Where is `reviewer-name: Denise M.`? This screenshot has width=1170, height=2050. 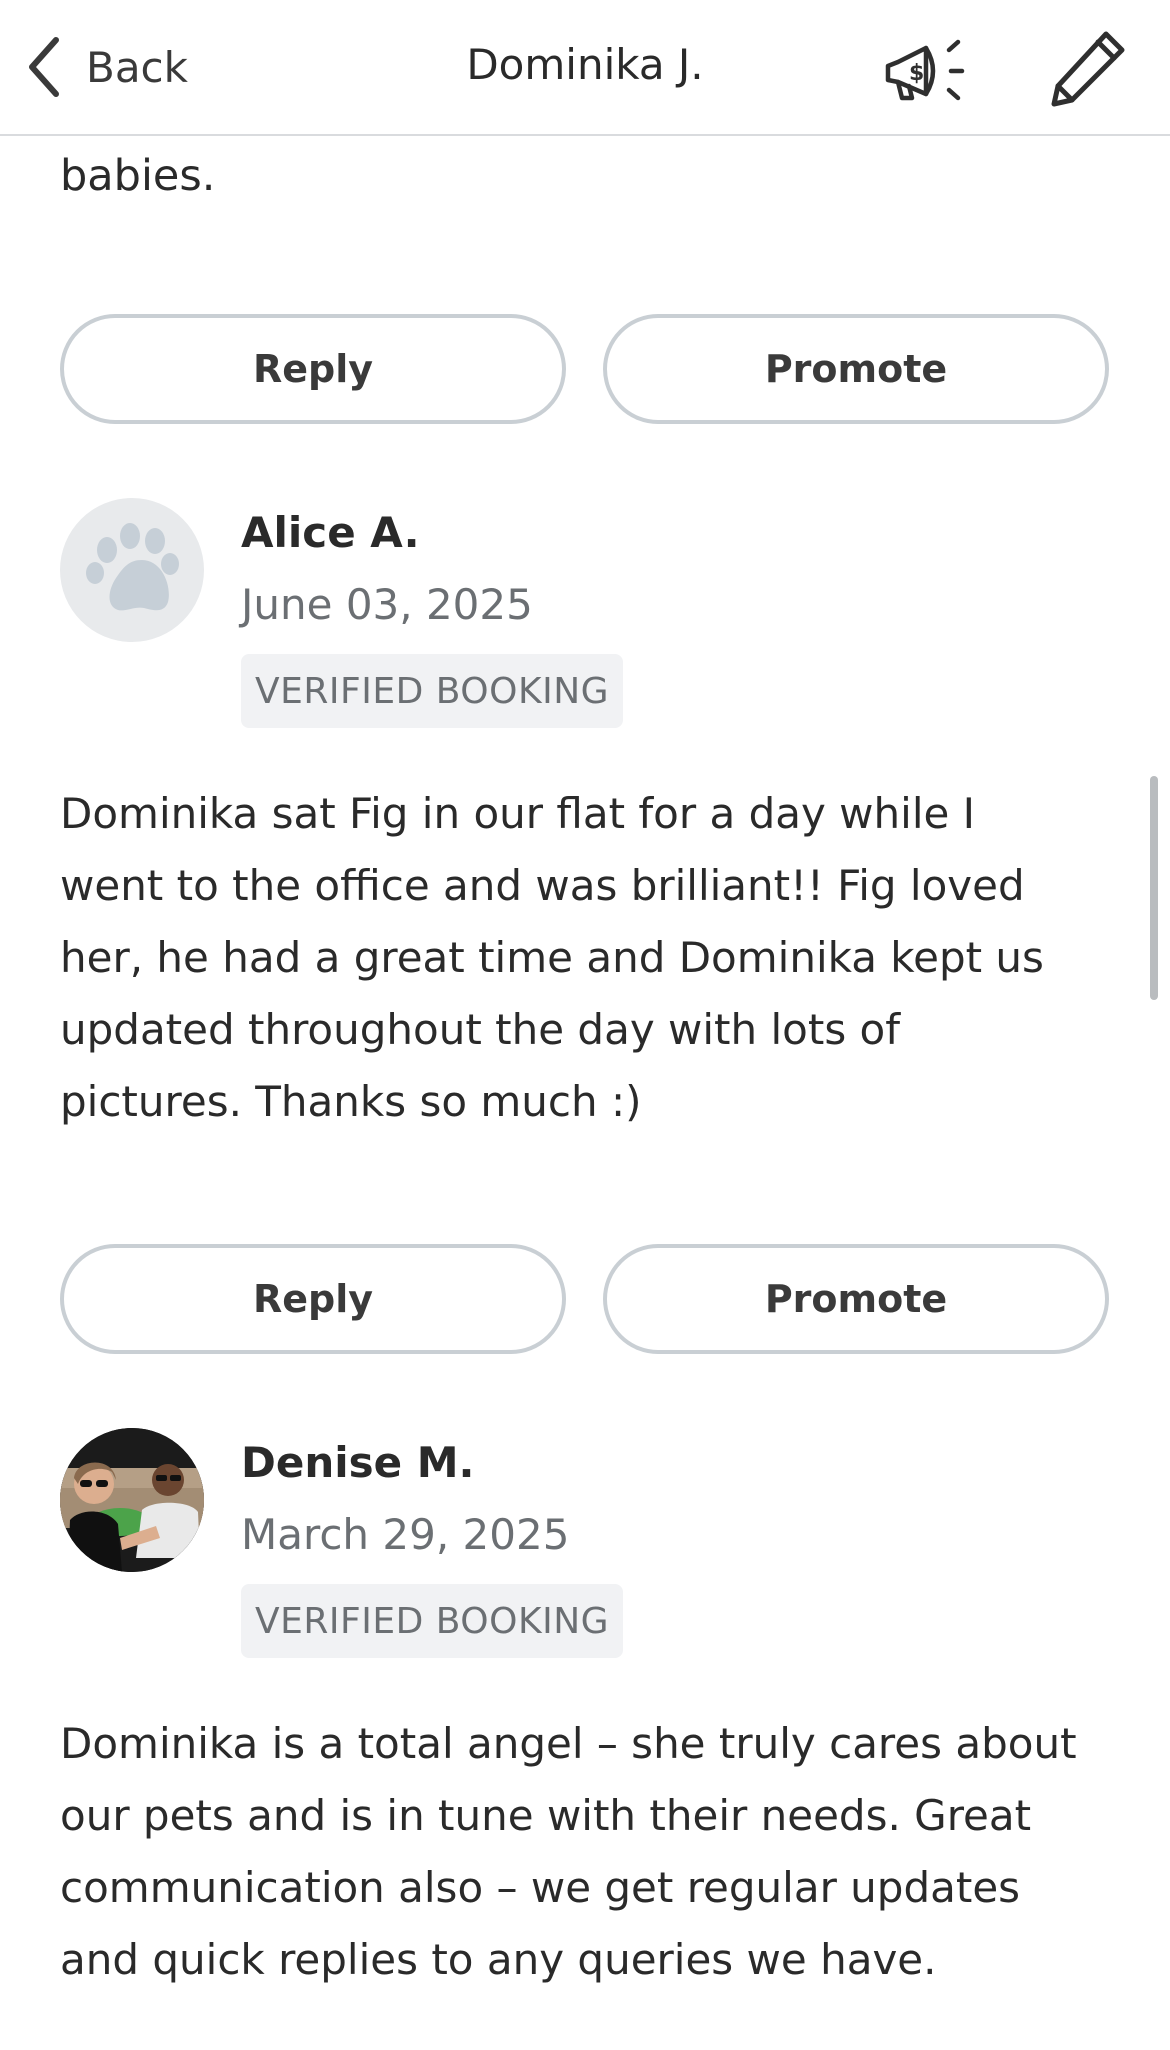 reviewer-name: Denise M. is located at coordinates (358, 1462).